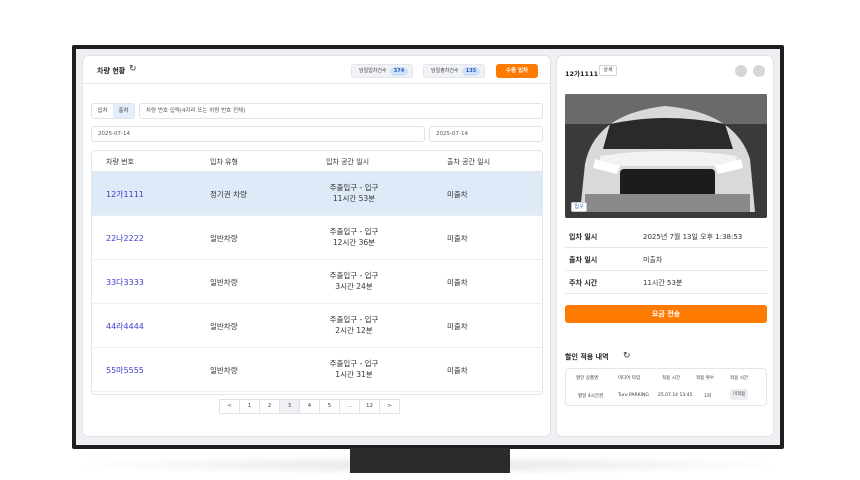 The width and height of the screenshot is (860, 480). I want to click on today-entry-chip: 당일입차건수 374, so click(382, 71).